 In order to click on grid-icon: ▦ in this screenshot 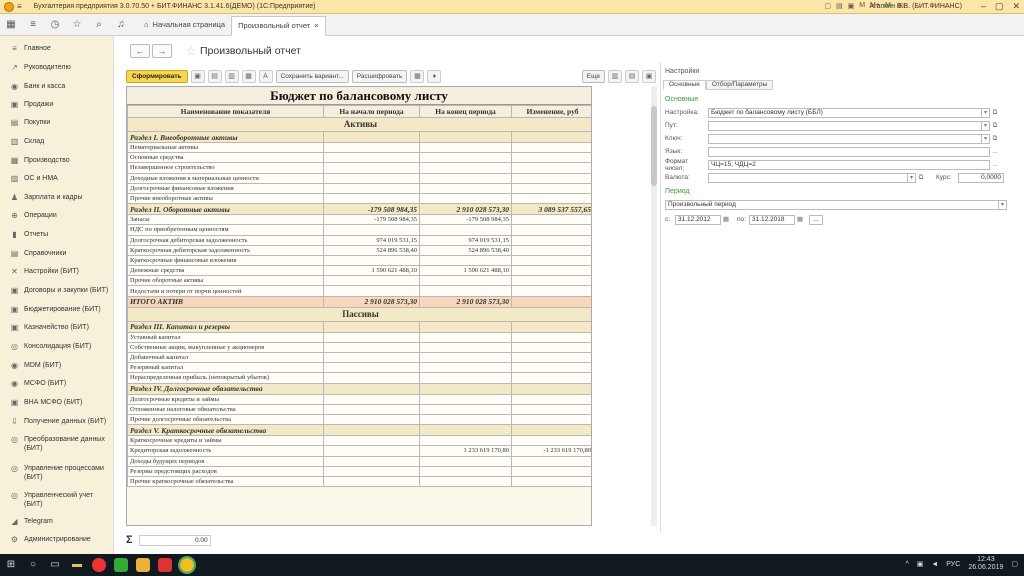, I will do `click(417, 76)`.